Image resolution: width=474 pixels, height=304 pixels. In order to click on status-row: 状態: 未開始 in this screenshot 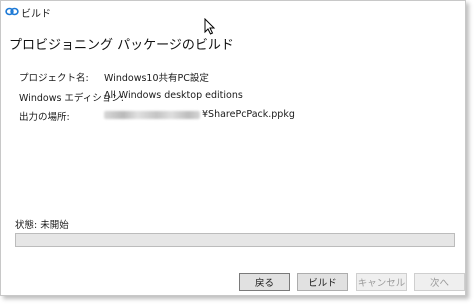, I will do `click(42, 224)`.